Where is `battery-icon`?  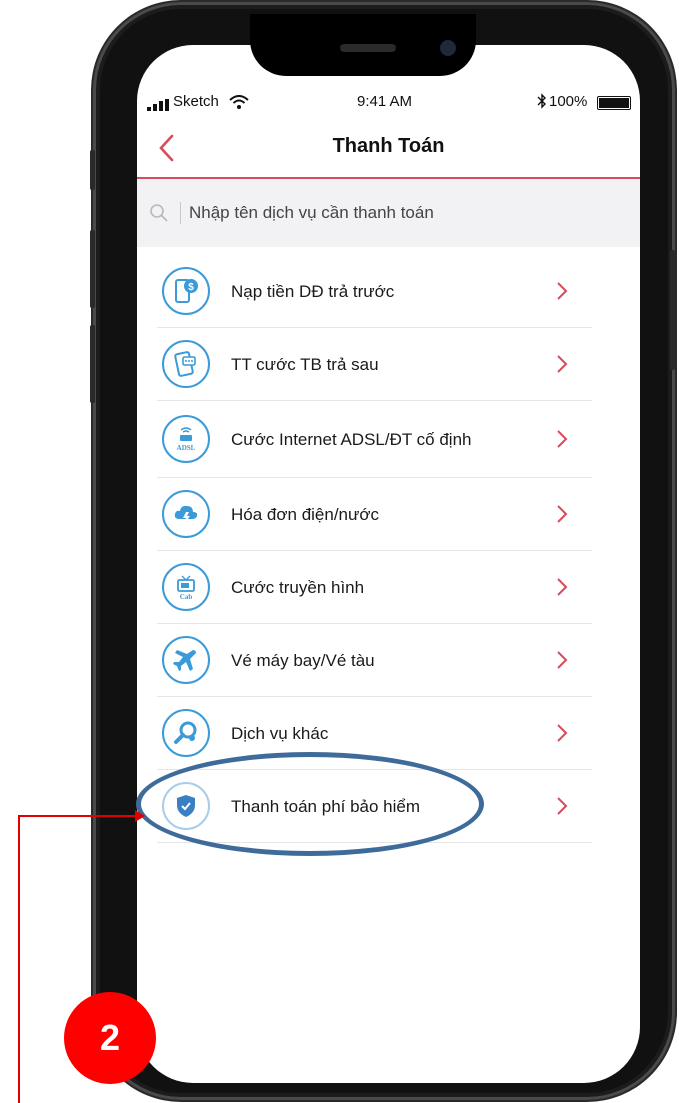
battery-icon is located at coordinates (614, 103).